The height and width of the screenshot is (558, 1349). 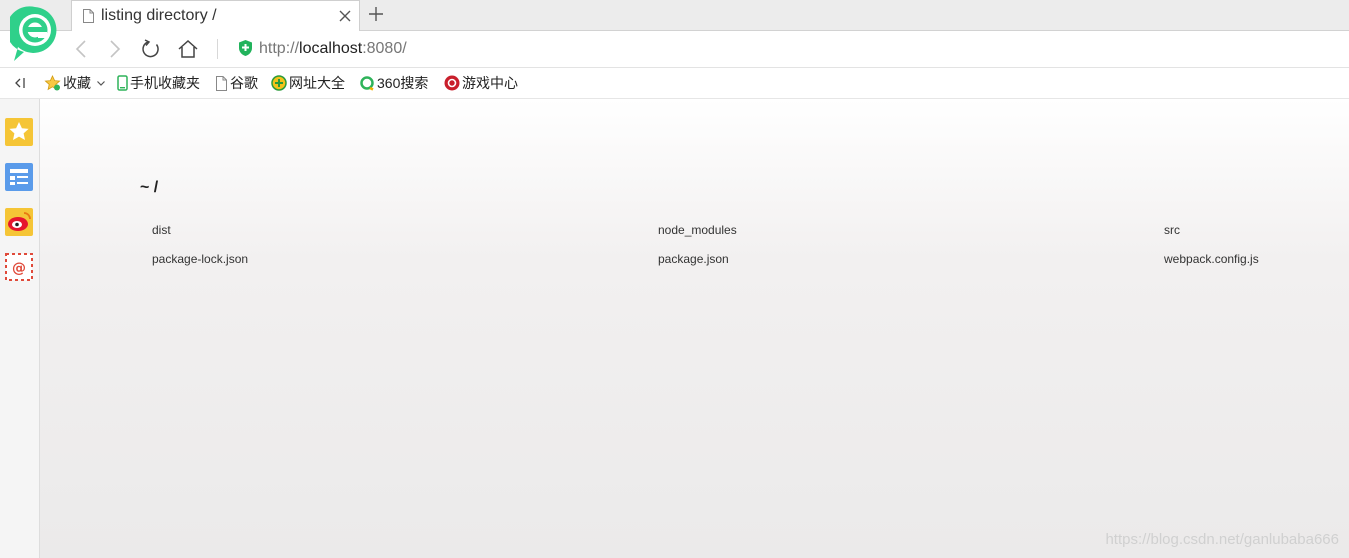 What do you see at coordinates (101, 83) in the screenshot?
I see `chevron-down-icon` at bounding box center [101, 83].